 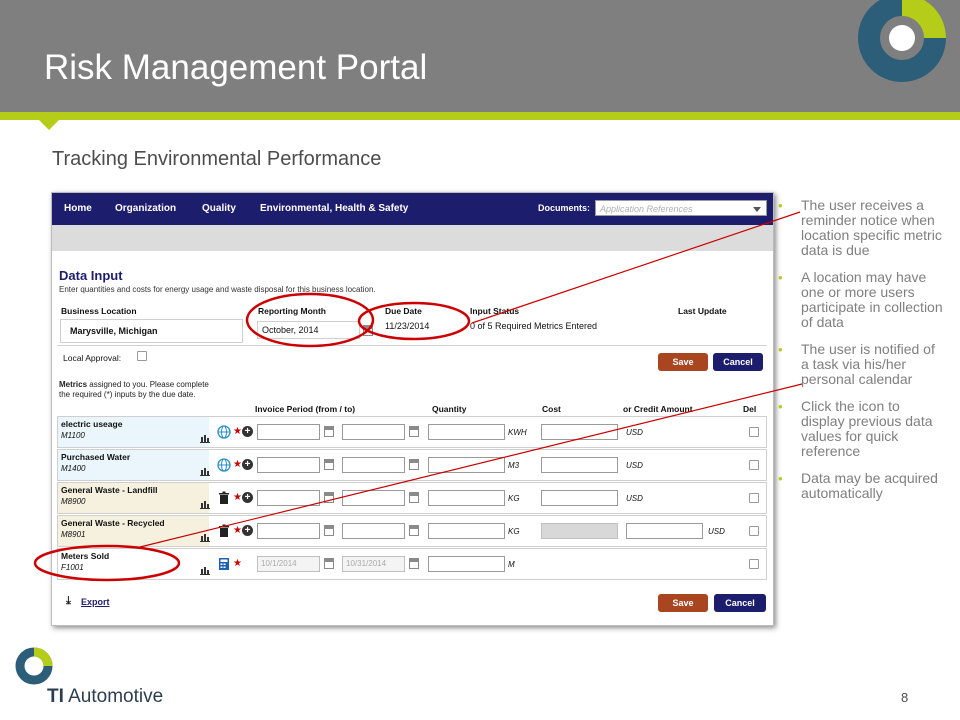 I want to click on brand-wordmark: TI Automotive, so click(x=105, y=697).